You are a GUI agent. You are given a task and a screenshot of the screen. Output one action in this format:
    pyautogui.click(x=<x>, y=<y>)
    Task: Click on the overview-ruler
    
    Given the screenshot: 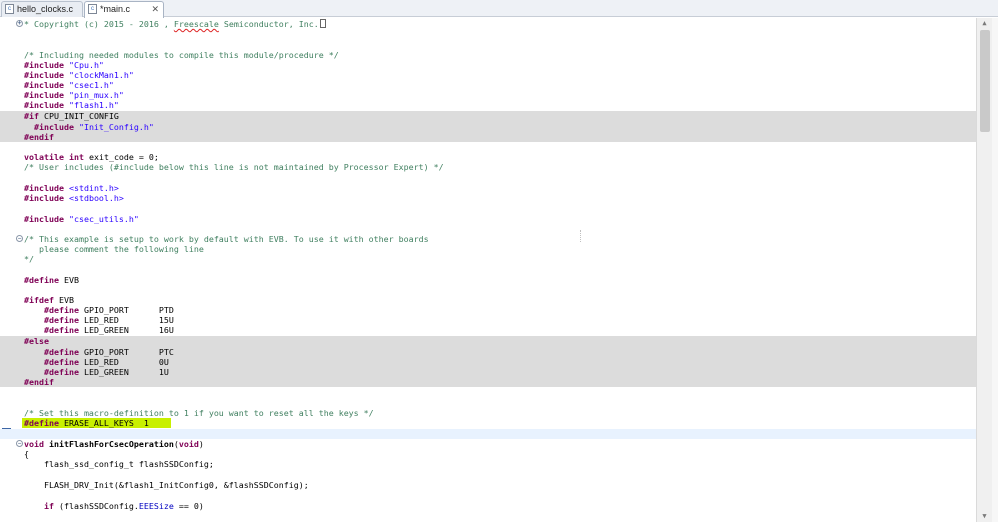 What is the action you would take?
    pyautogui.click(x=995, y=270)
    